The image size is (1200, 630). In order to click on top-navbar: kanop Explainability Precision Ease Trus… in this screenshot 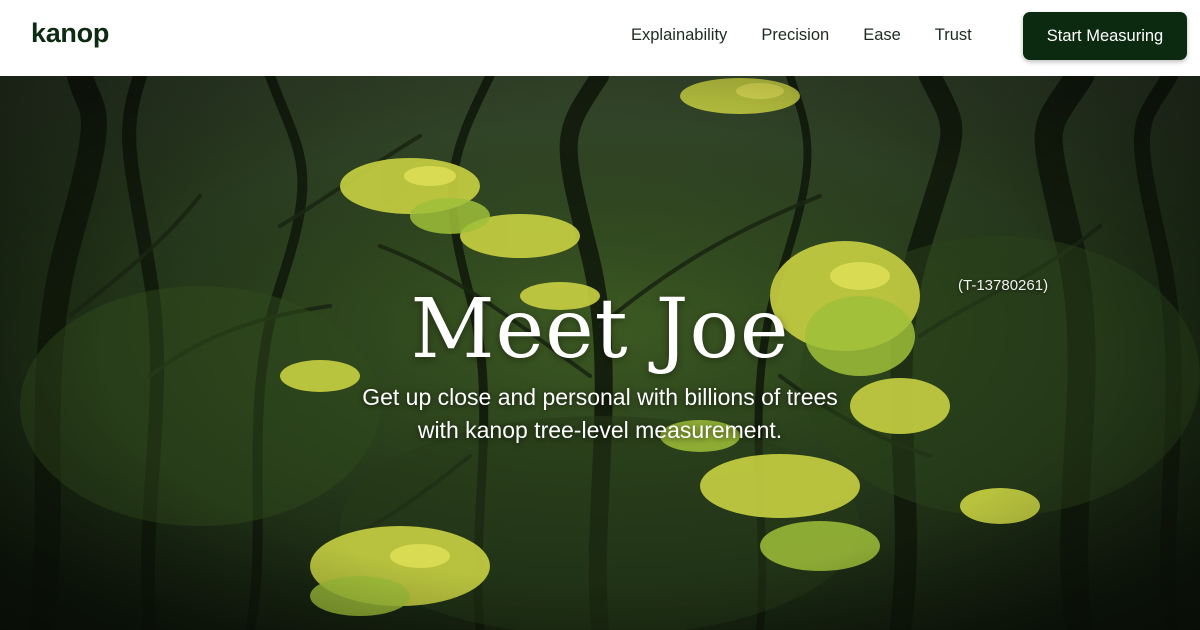, I will do `click(600, 38)`.